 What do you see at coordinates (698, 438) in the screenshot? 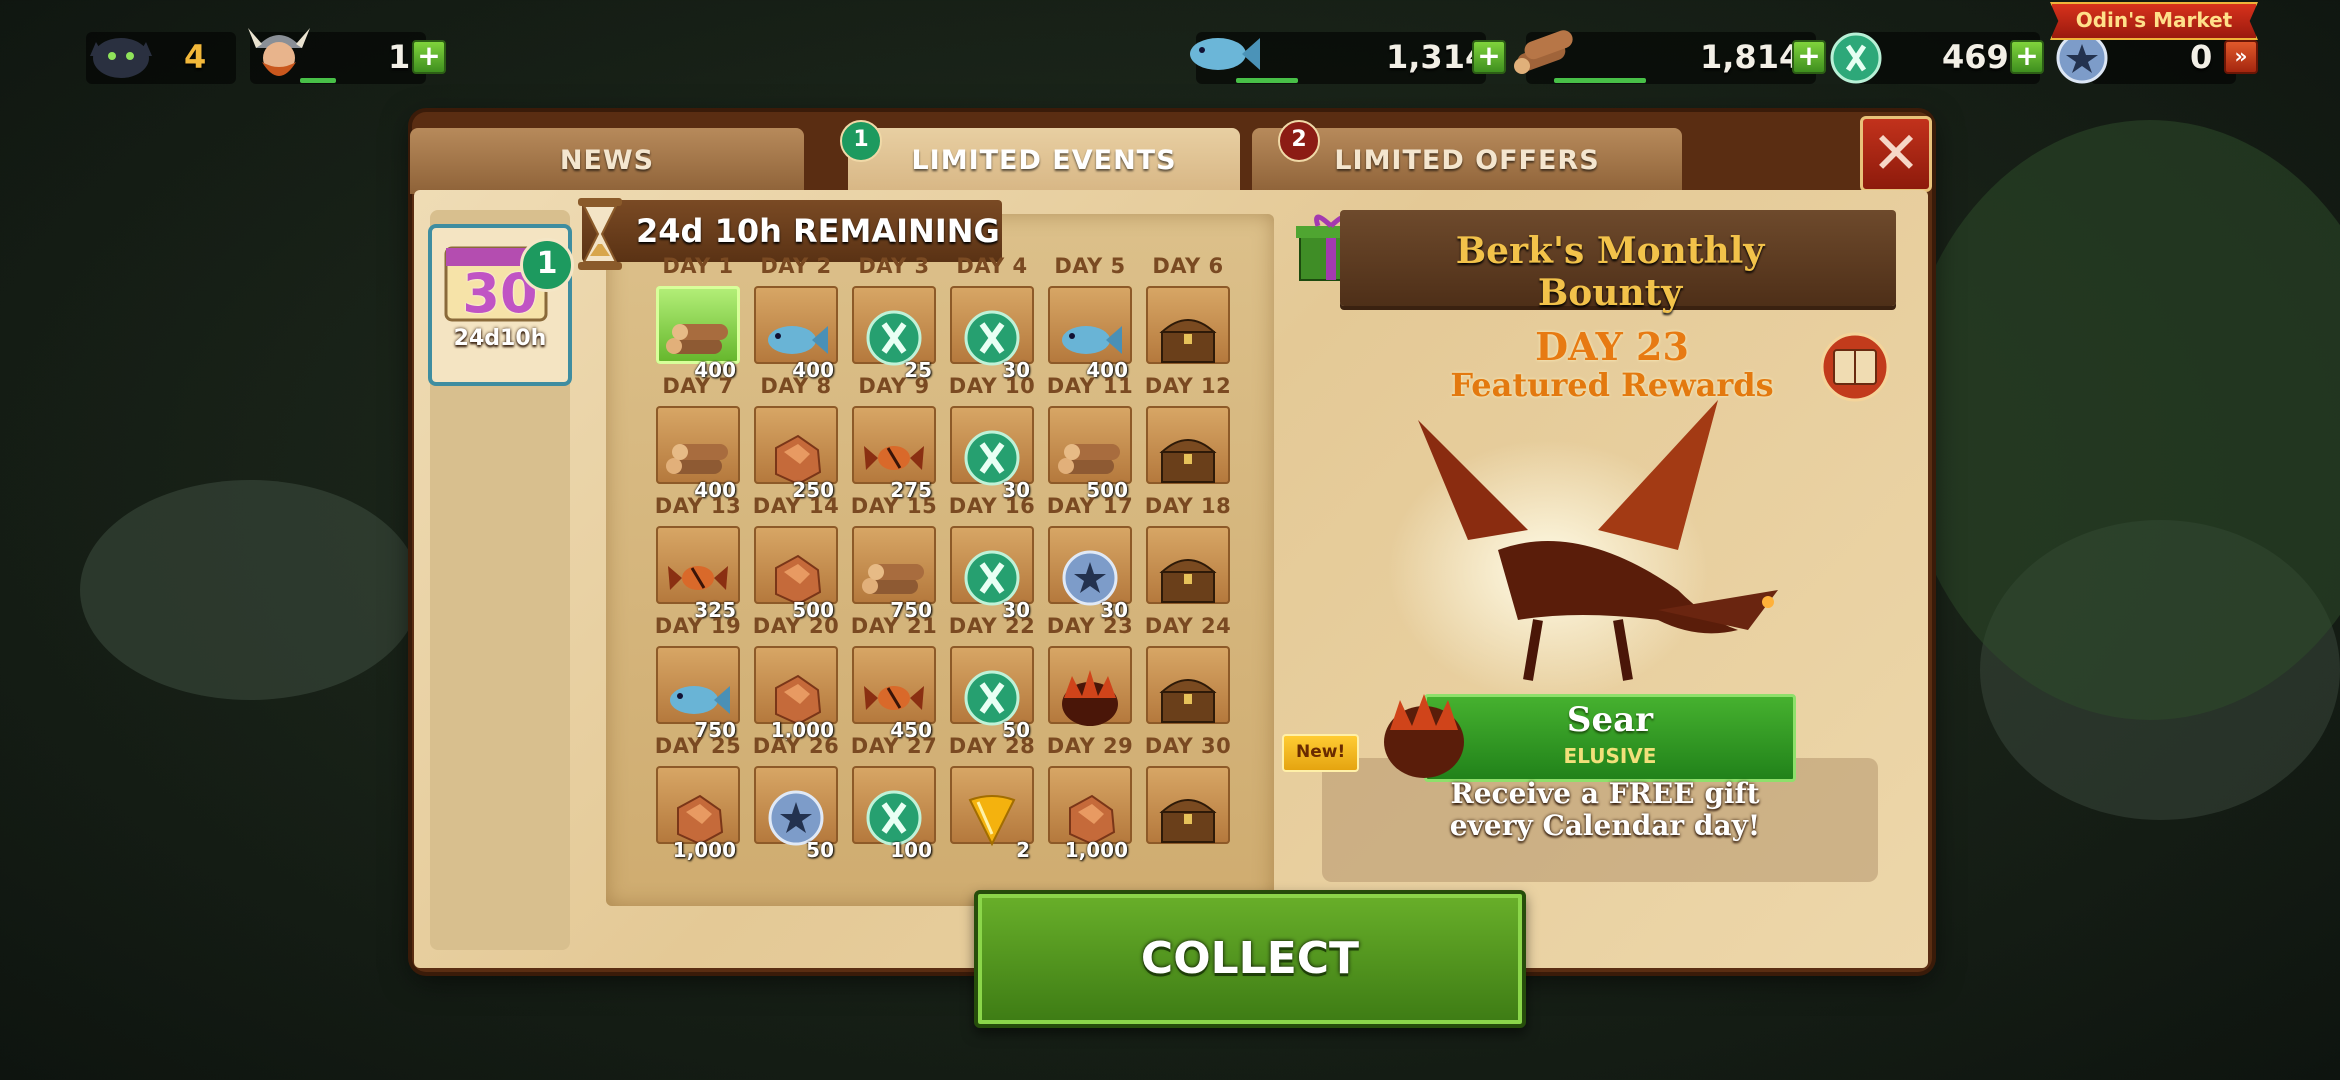
I see `calendar-day-7: 400 DAY 7` at bounding box center [698, 438].